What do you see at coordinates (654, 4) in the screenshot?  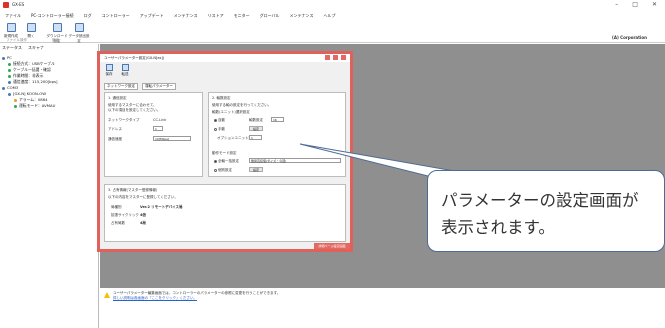 I see `close-button: ✕` at bounding box center [654, 4].